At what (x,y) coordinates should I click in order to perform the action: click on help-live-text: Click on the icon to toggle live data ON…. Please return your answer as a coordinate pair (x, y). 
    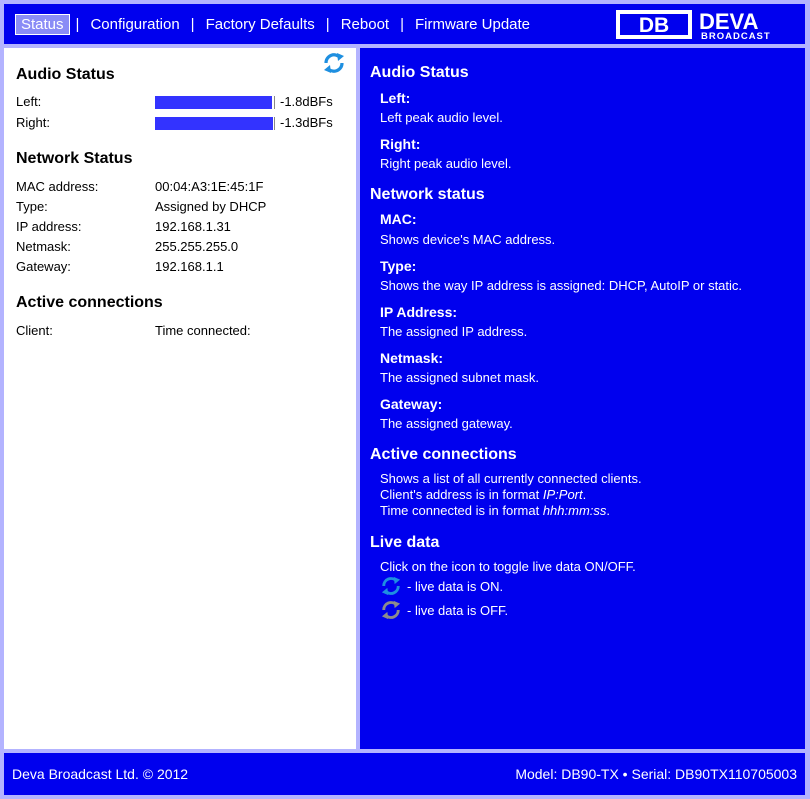
    Looking at the image, I should click on (508, 566).